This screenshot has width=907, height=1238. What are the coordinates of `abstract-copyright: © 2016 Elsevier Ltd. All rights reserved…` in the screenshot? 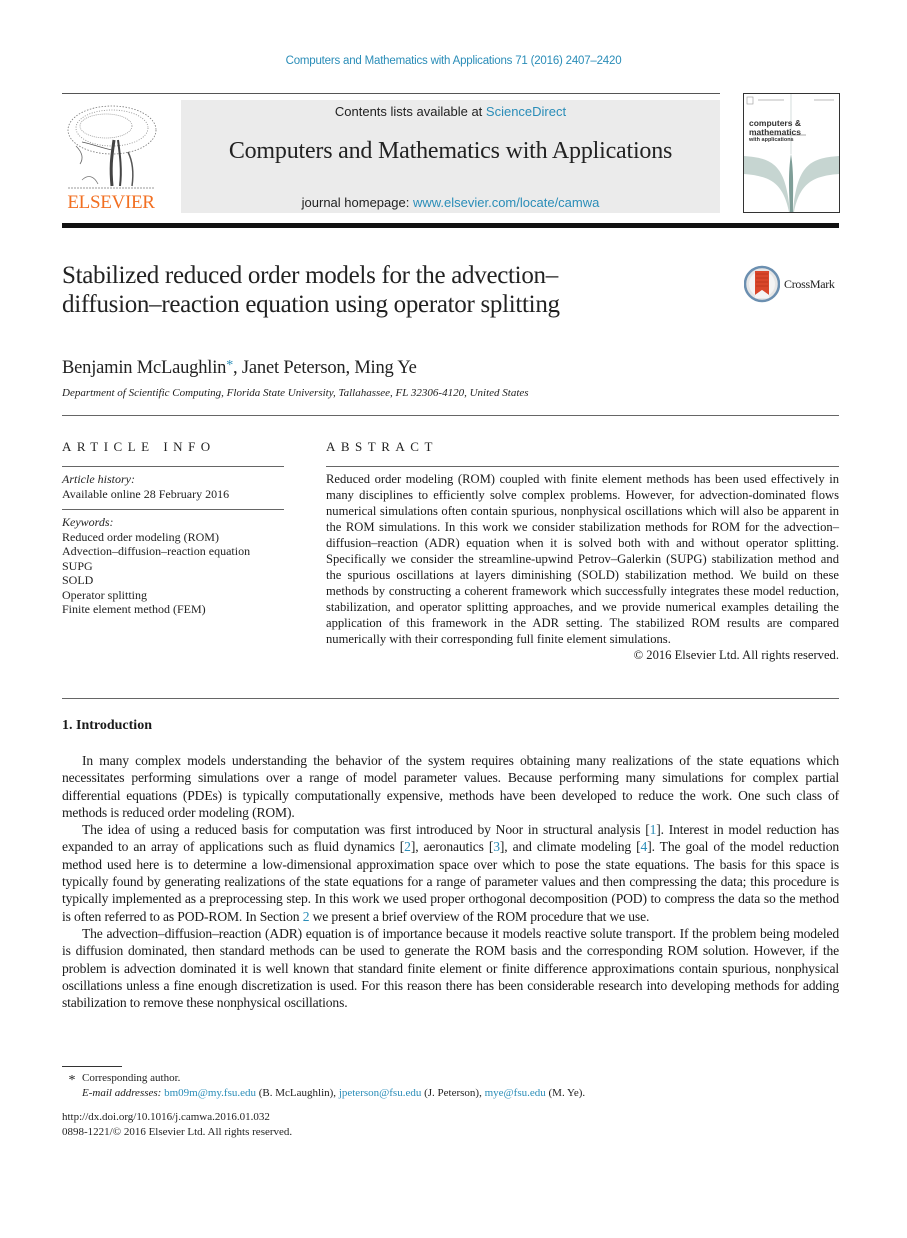 It's located at (736, 655).